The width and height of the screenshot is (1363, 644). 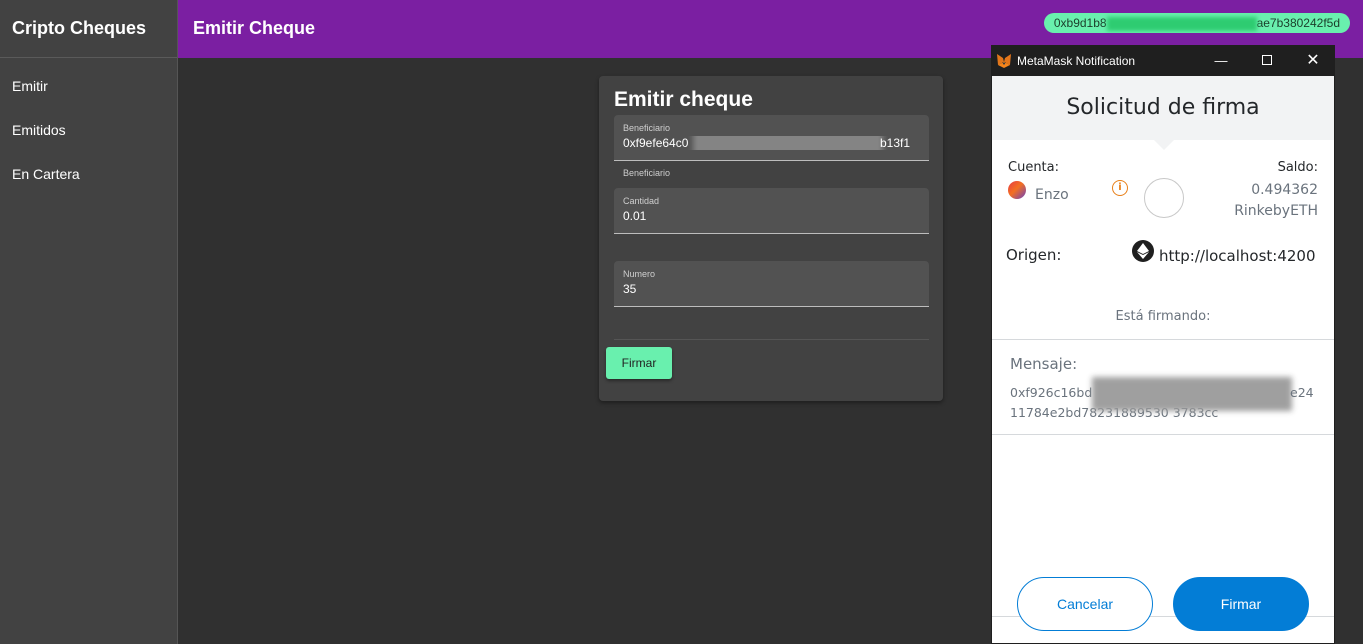 I want to click on cantidad-input: 0.01, so click(x=771, y=216).